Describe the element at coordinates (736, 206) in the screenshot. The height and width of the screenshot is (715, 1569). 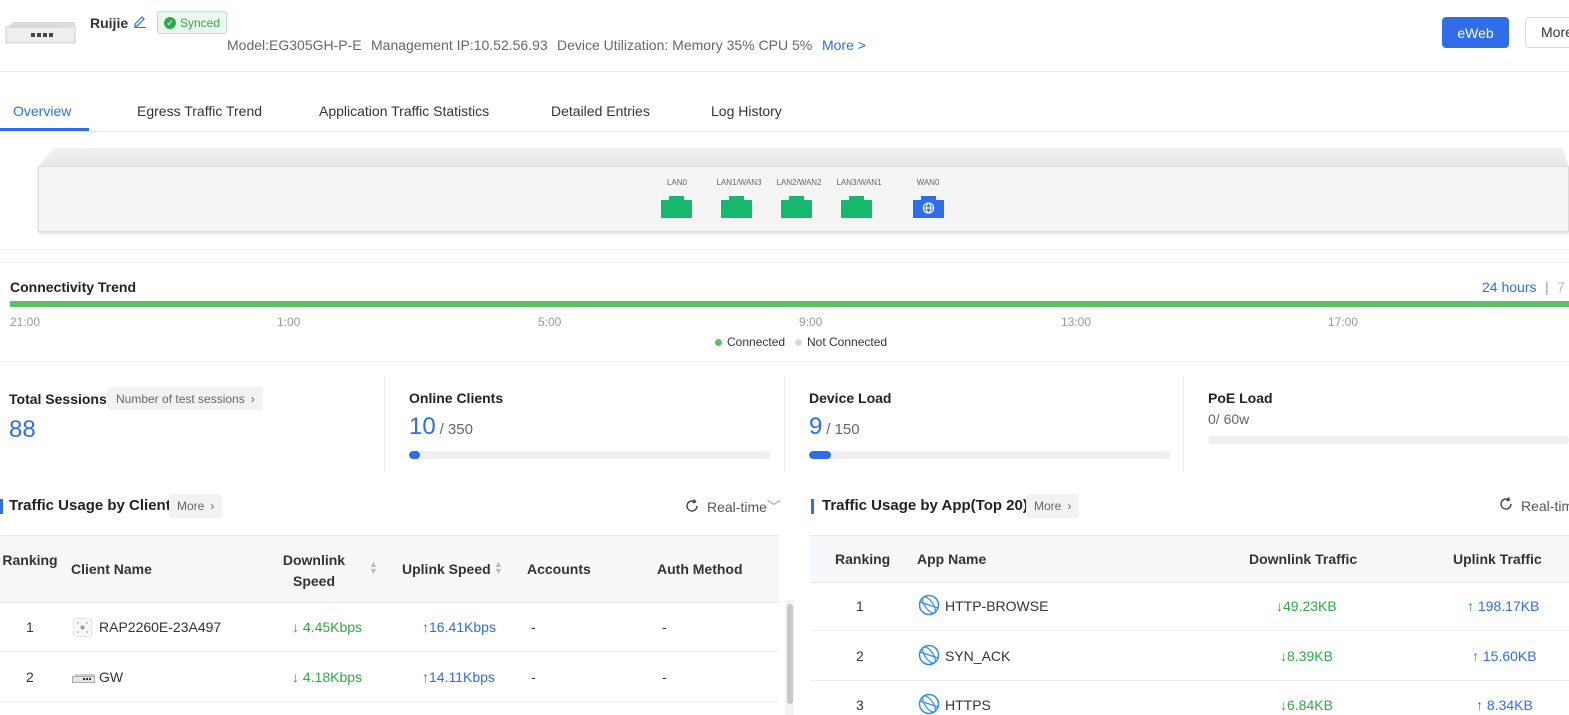
I see `port-lan1-wan3` at that location.